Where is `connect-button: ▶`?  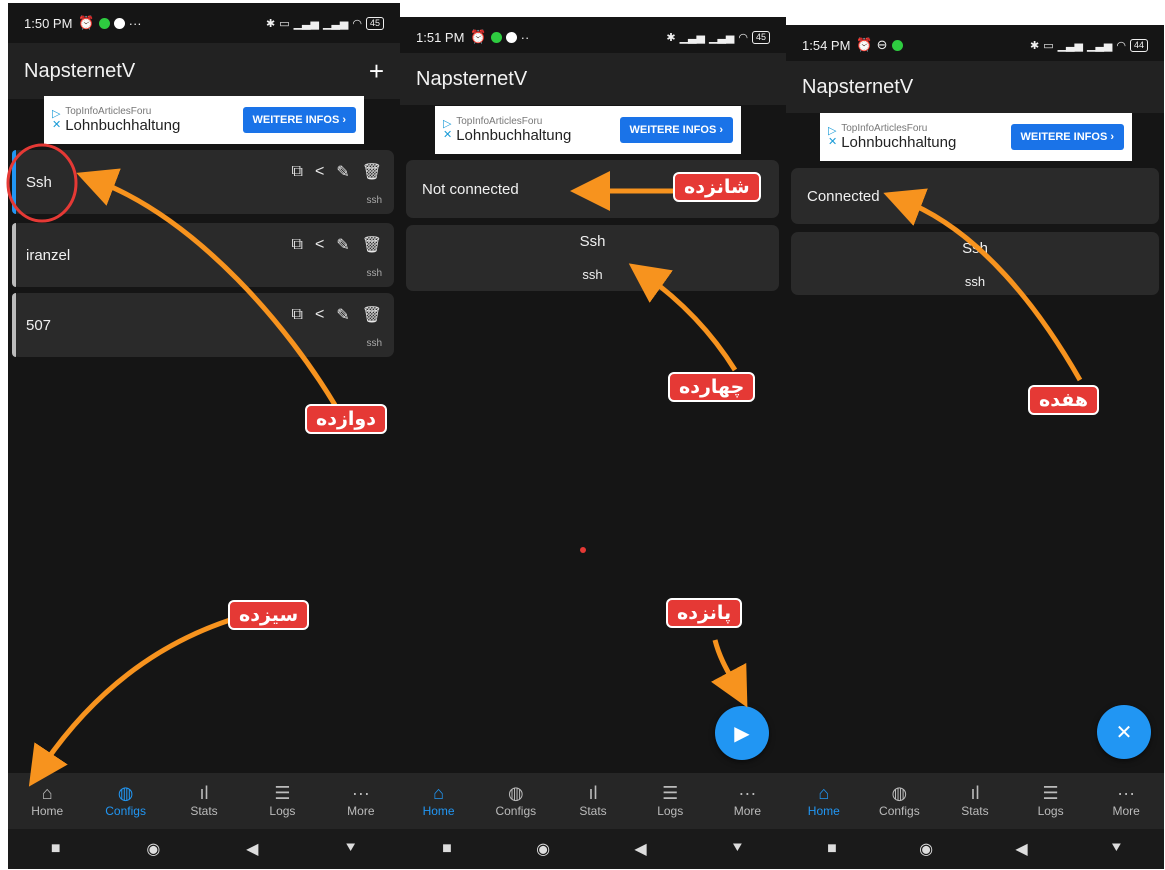
connect-button: ▶ is located at coordinates (742, 733).